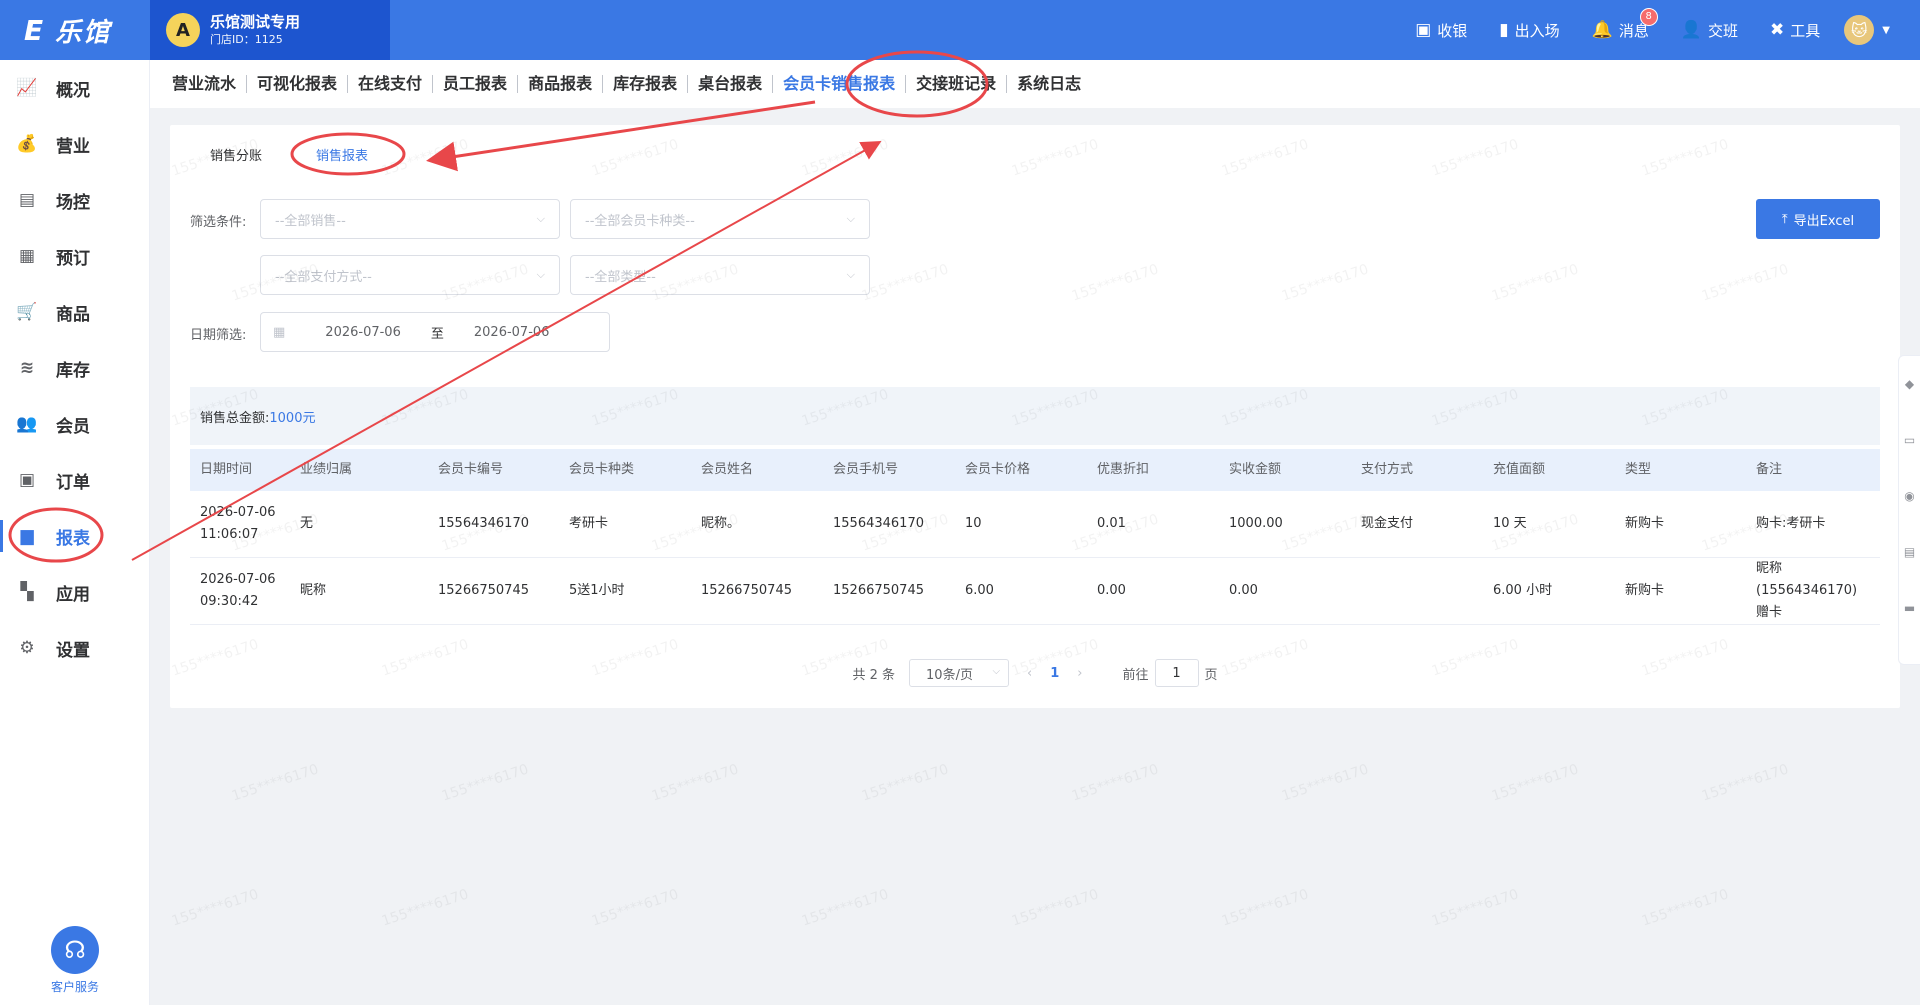 This screenshot has height=1005, width=1920. I want to click on sidebar-item-settings: ⚙ 设置, so click(74, 648).